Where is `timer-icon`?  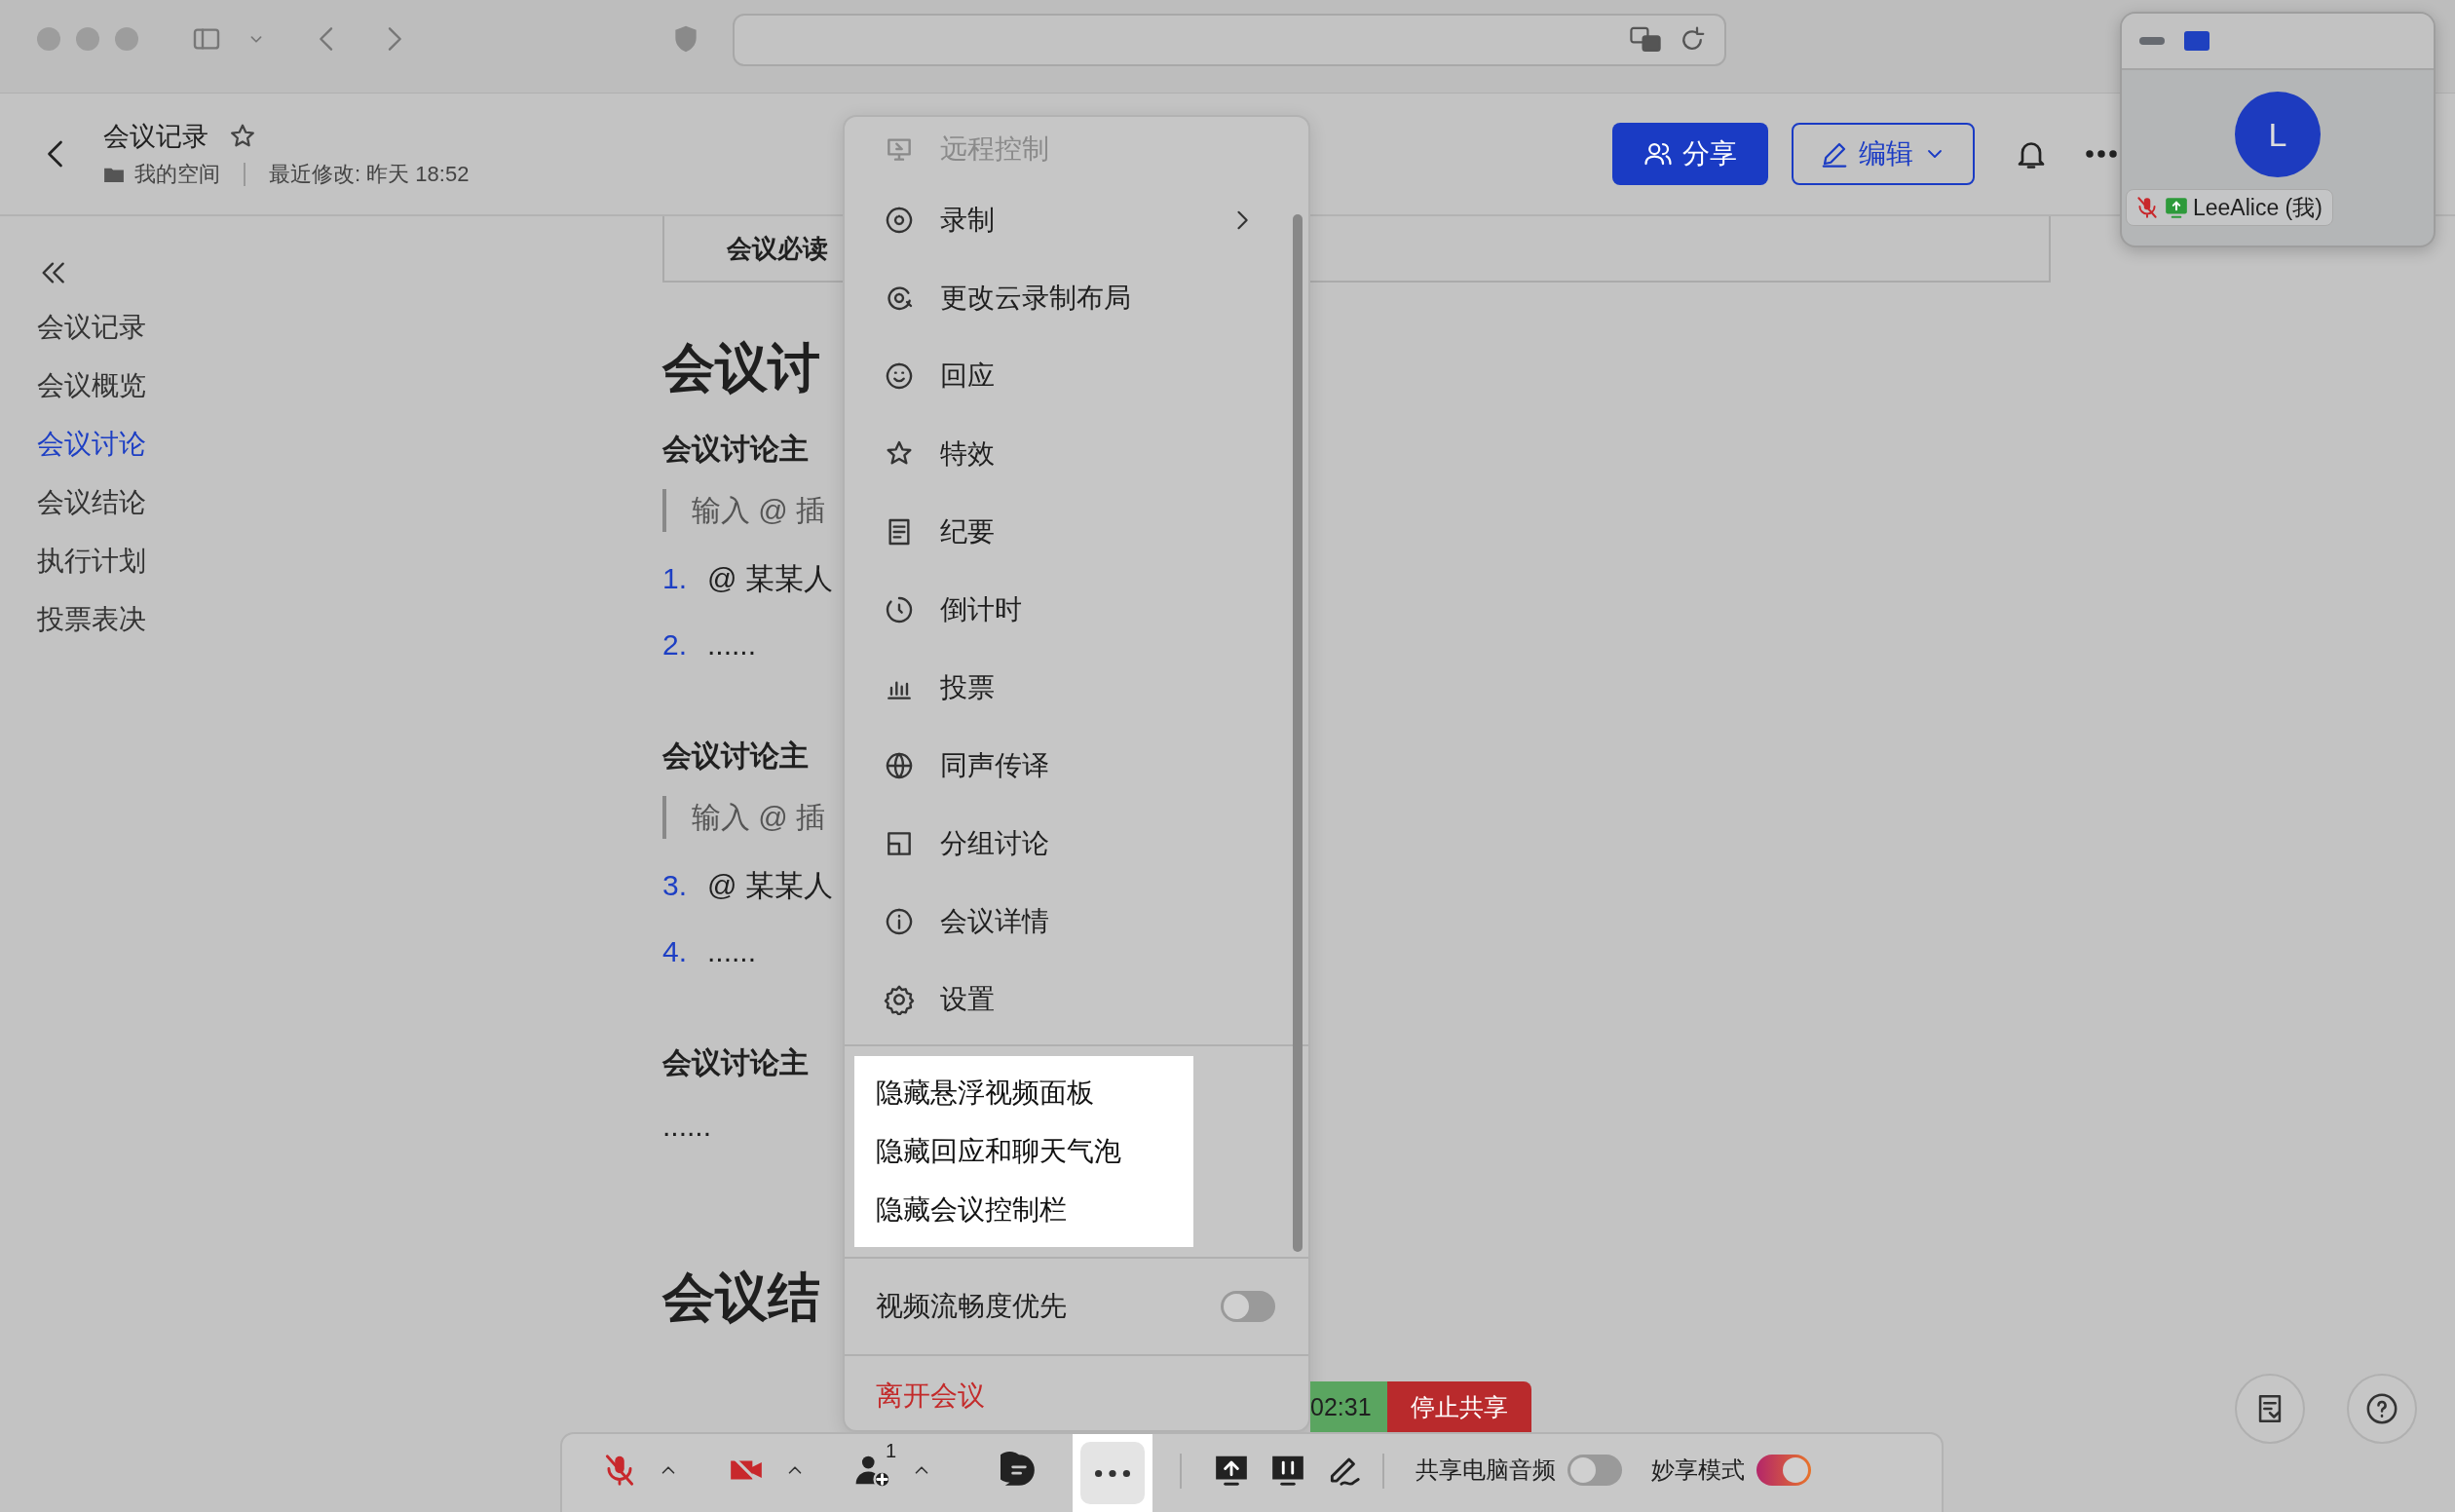
timer-icon is located at coordinates (899, 609).